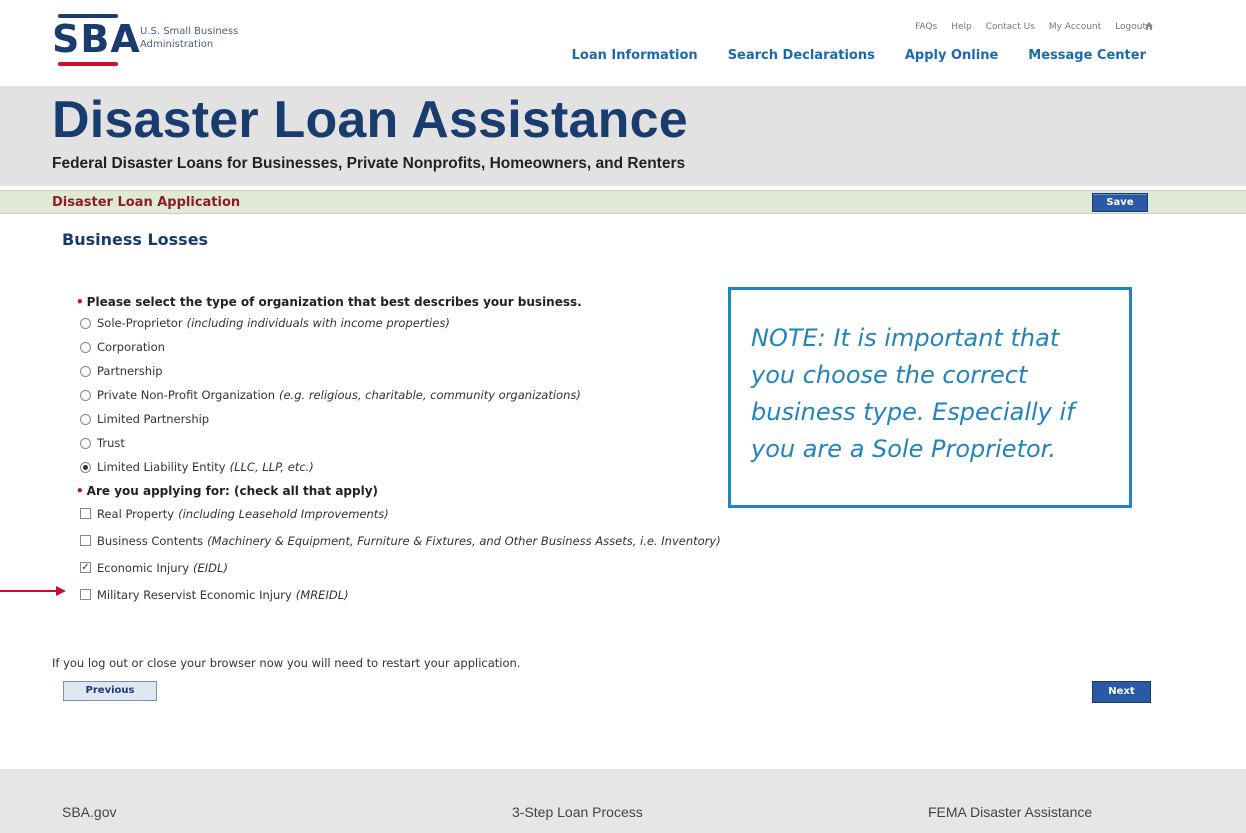 This screenshot has height=833, width=1246. What do you see at coordinates (153, 419) in the screenshot?
I see `option-label: Limited Partnership` at bounding box center [153, 419].